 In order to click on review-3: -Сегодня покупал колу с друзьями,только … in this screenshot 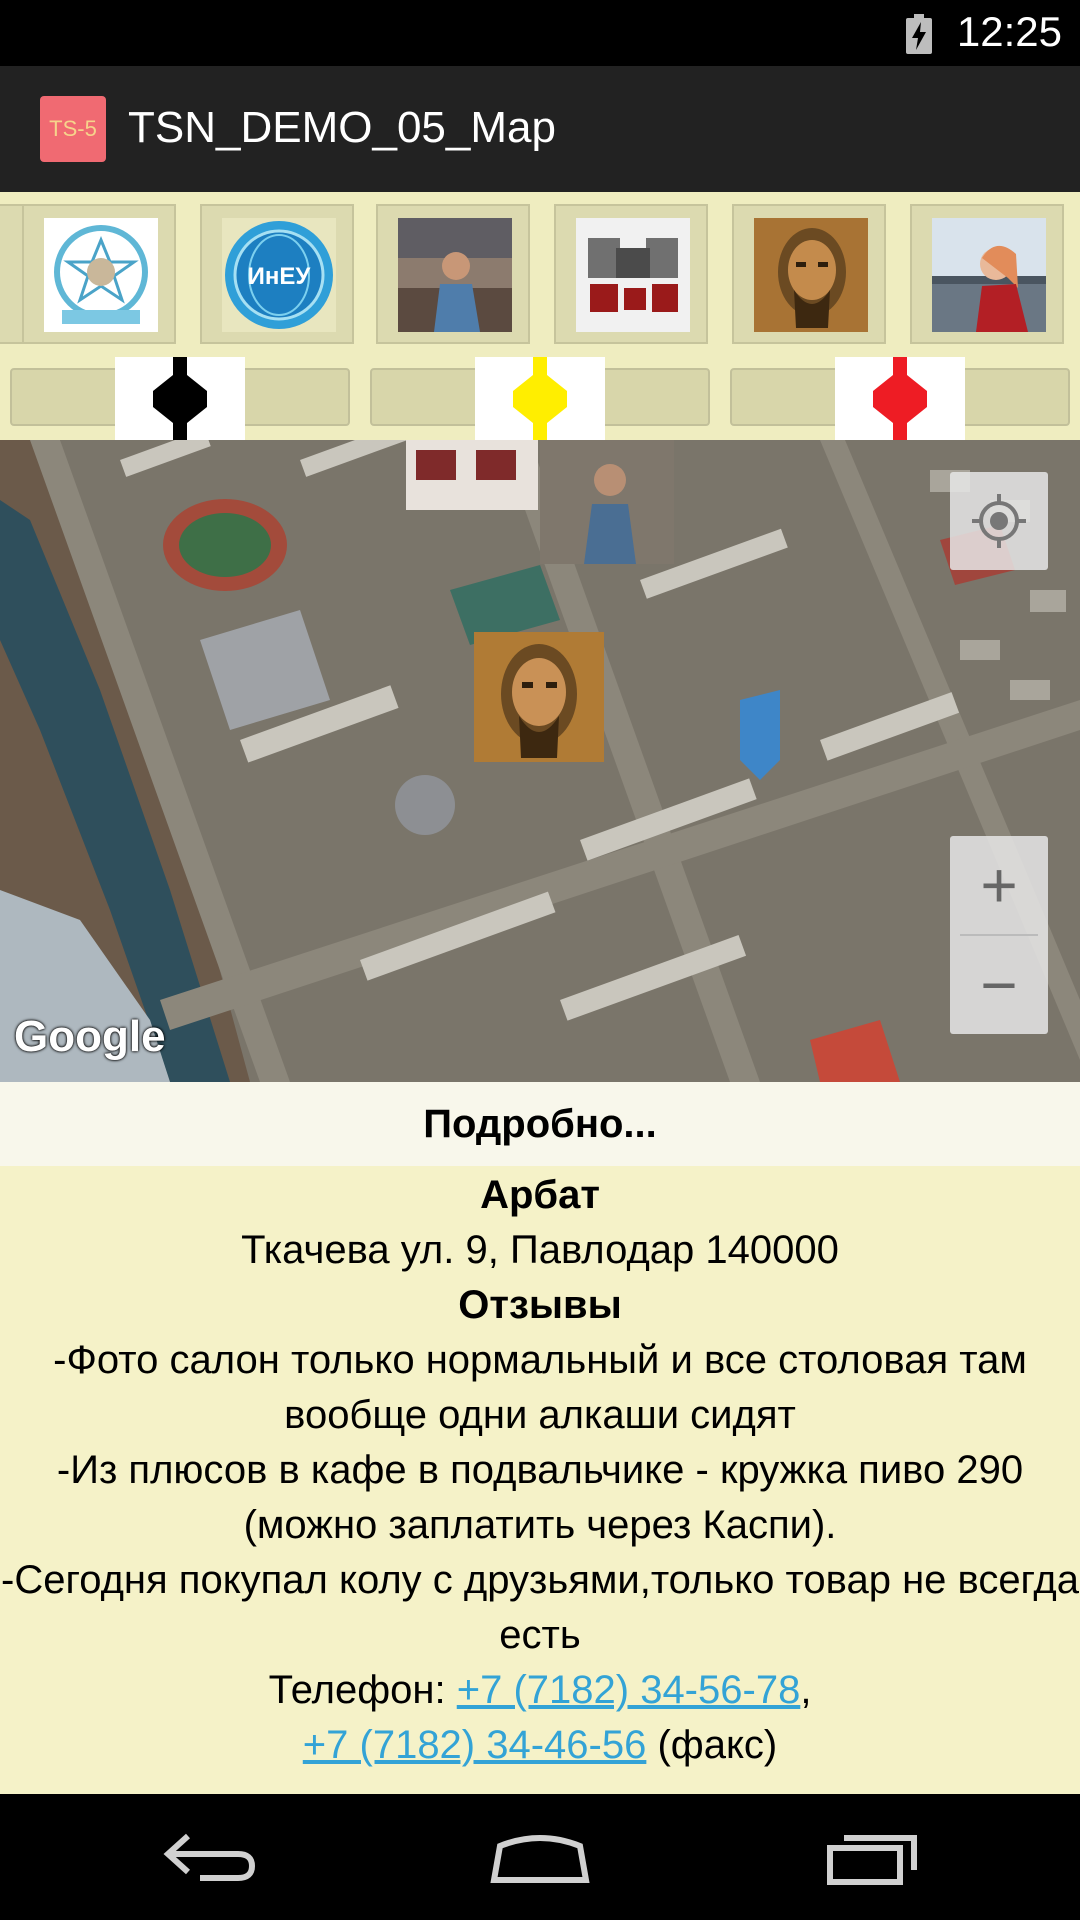, I will do `click(540, 1607)`.